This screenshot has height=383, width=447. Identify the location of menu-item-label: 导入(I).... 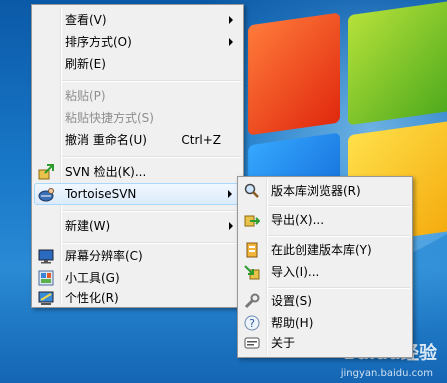
(295, 272).